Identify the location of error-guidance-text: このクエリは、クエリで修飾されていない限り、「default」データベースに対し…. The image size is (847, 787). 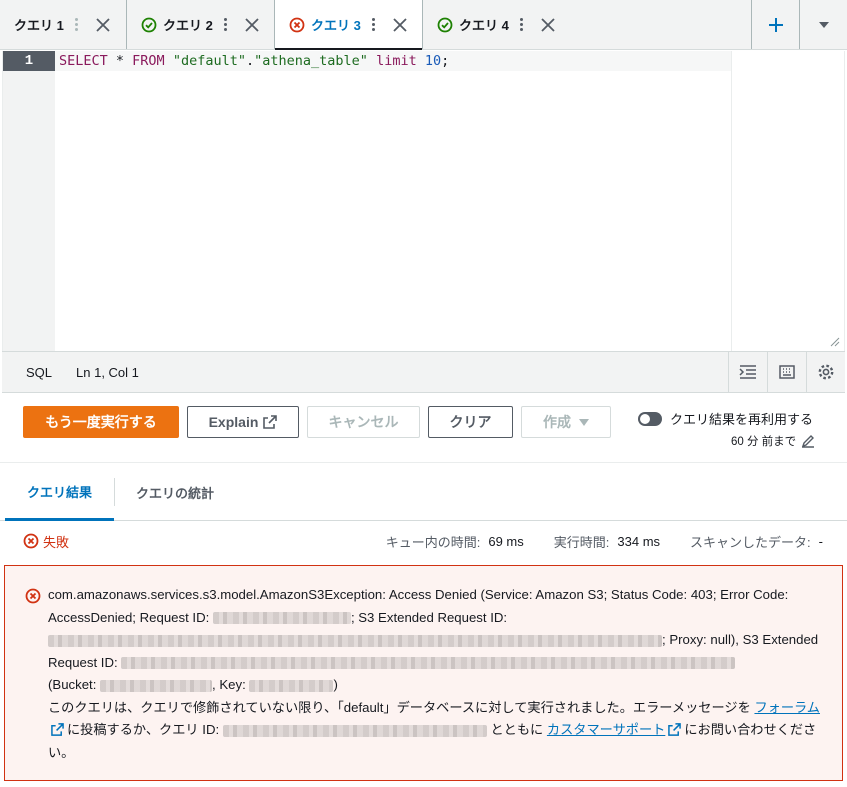
(399, 707).